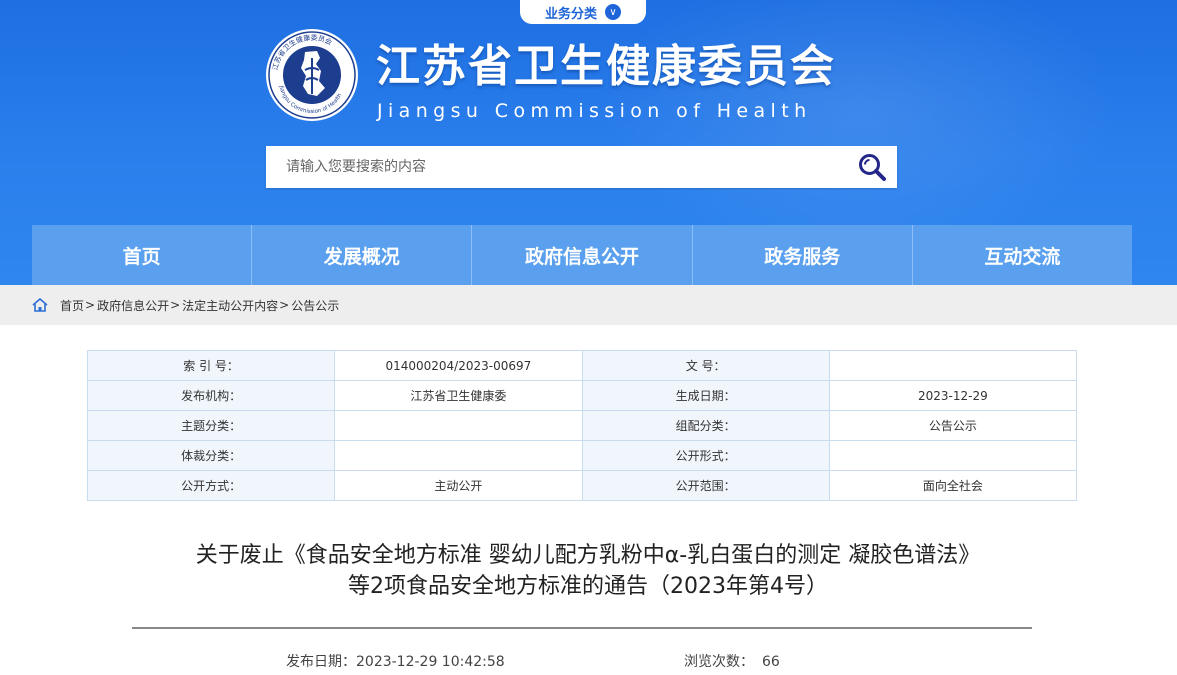 The height and width of the screenshot is (675, 1177). I want to click on table-row: 主题分类： 组配分类： 公告公示, so click(582, 425).